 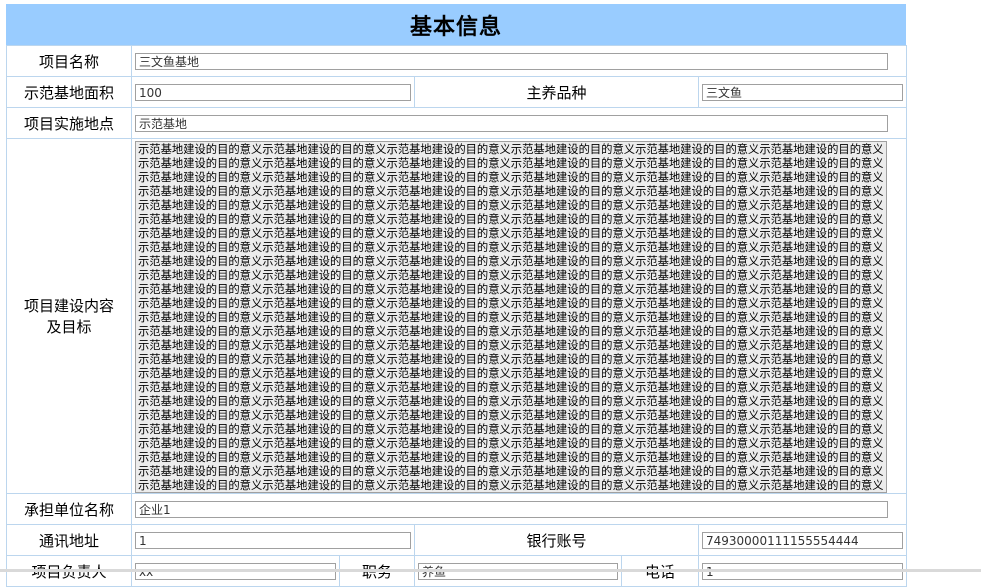 I want to click on org-name-label: 承担单位名称, so click(x=69, y=509).